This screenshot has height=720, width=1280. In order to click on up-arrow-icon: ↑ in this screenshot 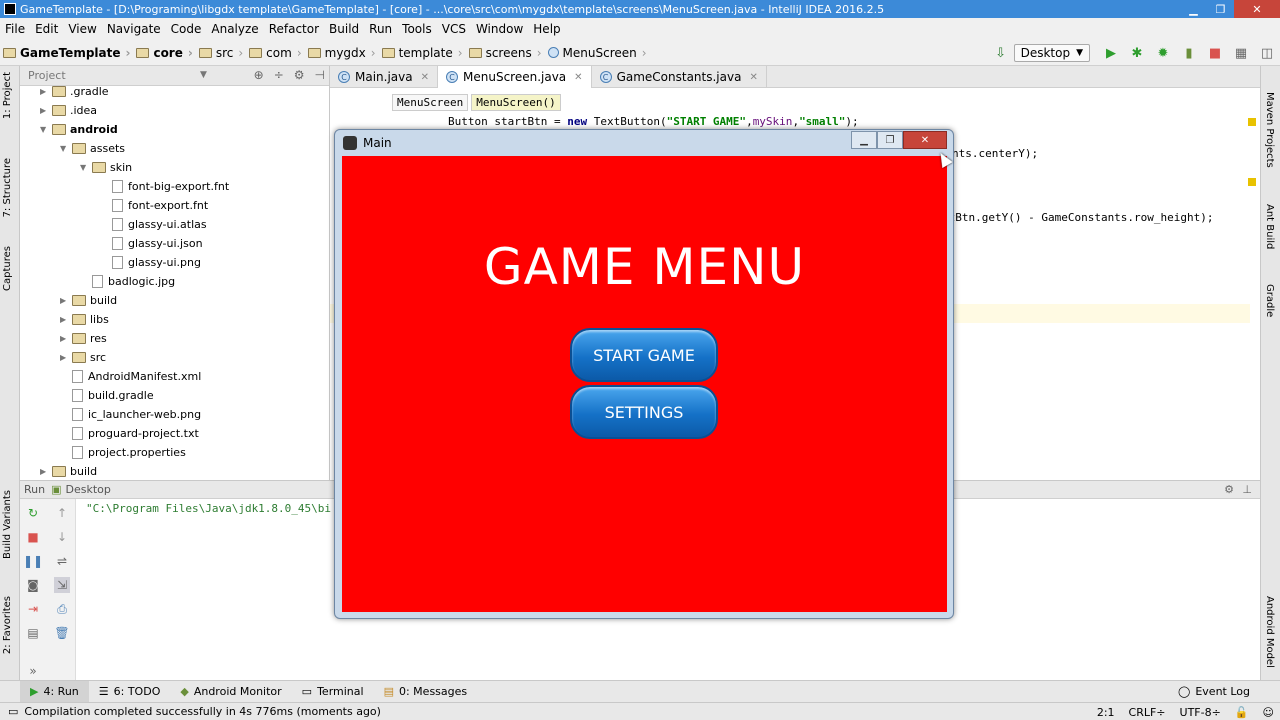, I will do `click(62, 513)`.